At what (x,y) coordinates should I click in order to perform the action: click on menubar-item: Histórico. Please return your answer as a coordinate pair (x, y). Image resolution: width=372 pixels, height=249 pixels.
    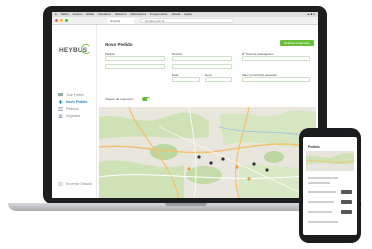
    Looking at the image, I should click on (121, 14).